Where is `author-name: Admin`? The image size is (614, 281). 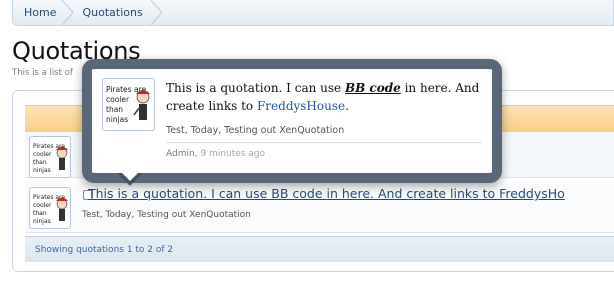
author-name: Admin is located at coordinates (180, 154).